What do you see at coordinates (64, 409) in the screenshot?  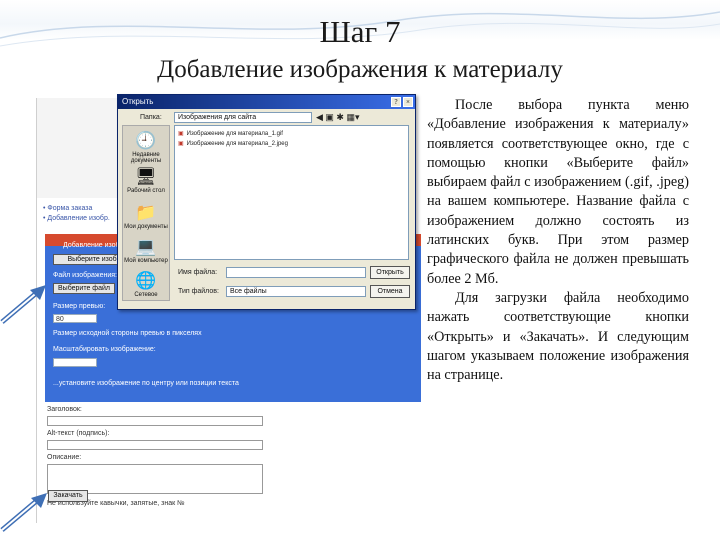 I see `title-label: Заголовок:` at bounding box center [64, 409].